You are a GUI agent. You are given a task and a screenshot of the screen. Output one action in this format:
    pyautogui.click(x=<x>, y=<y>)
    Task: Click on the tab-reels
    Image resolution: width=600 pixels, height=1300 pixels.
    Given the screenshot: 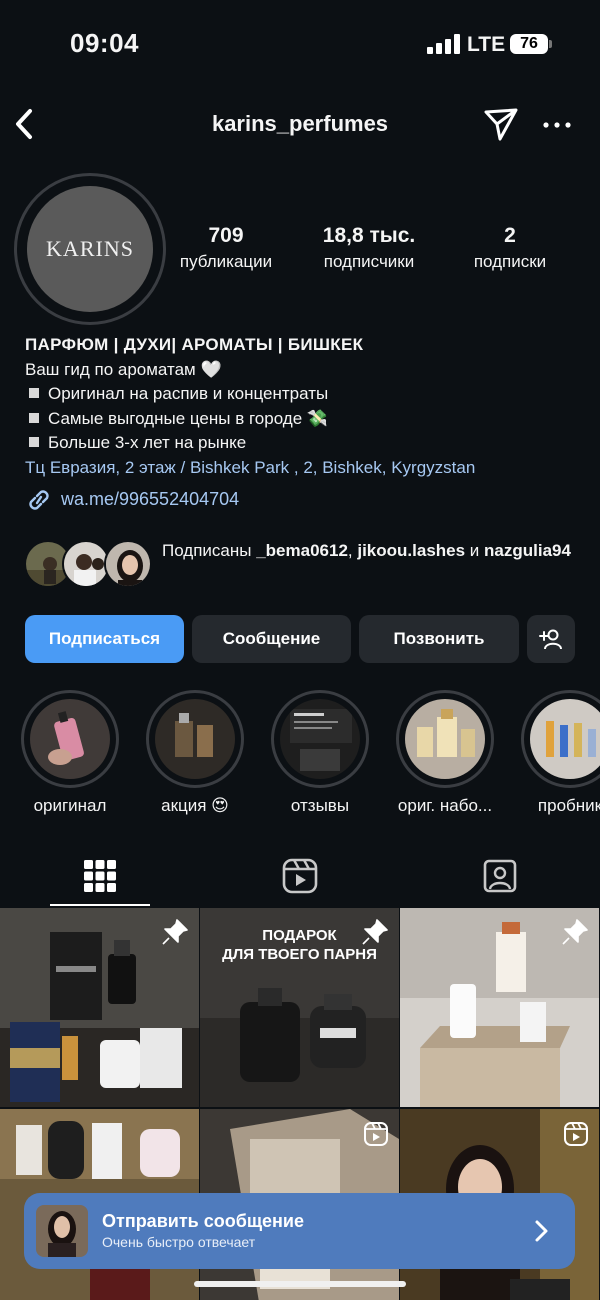 What is the action you would take?
    pyautogui.click(x=300, y=876)
    